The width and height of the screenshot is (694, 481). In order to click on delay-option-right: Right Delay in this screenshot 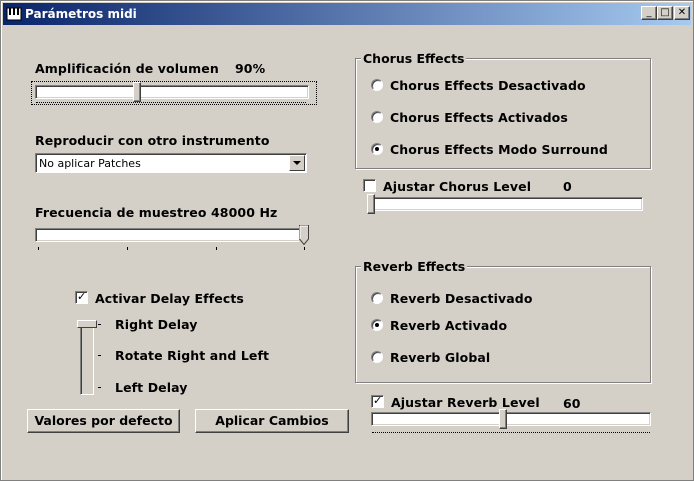, I will do `click(156, 324)`.